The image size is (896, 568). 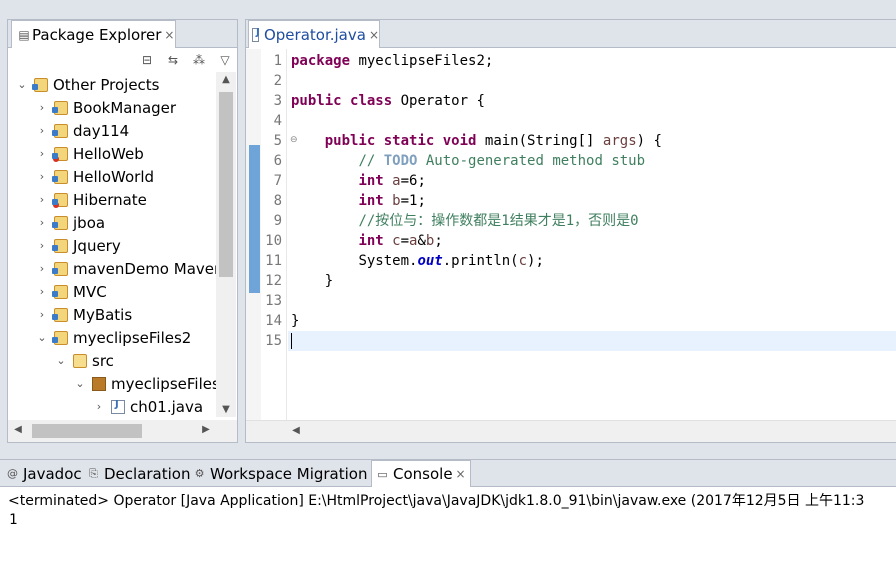 I want to click on tab-console-label: Console, so click(x=423, y=474).